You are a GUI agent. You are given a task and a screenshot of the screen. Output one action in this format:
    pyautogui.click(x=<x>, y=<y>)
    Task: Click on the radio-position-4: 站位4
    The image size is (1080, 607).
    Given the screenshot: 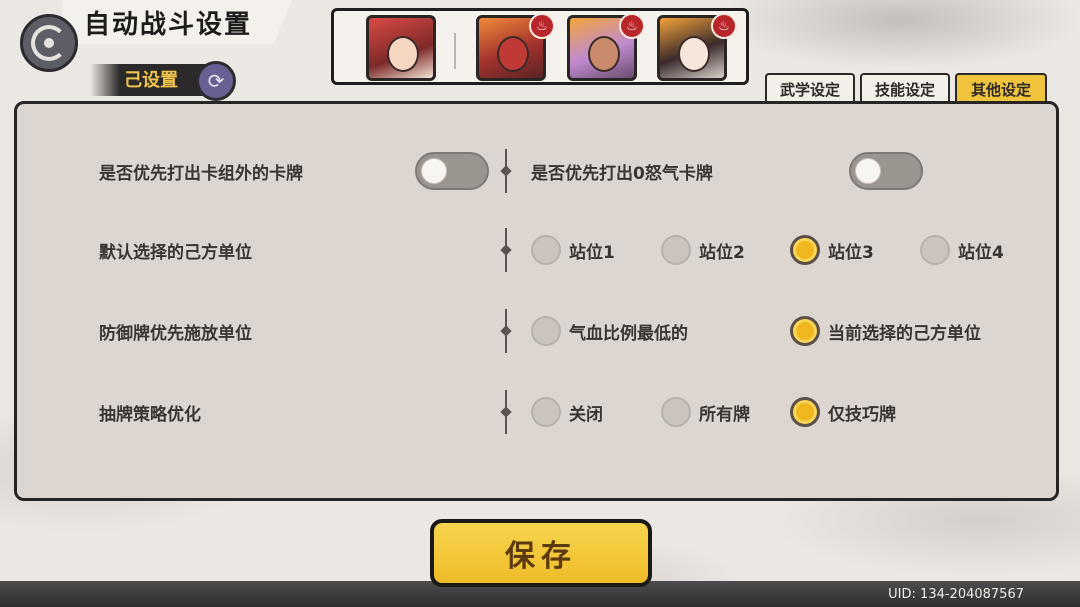 What is the action you would take?
    pyautogui.click(x=962, y=250)
    